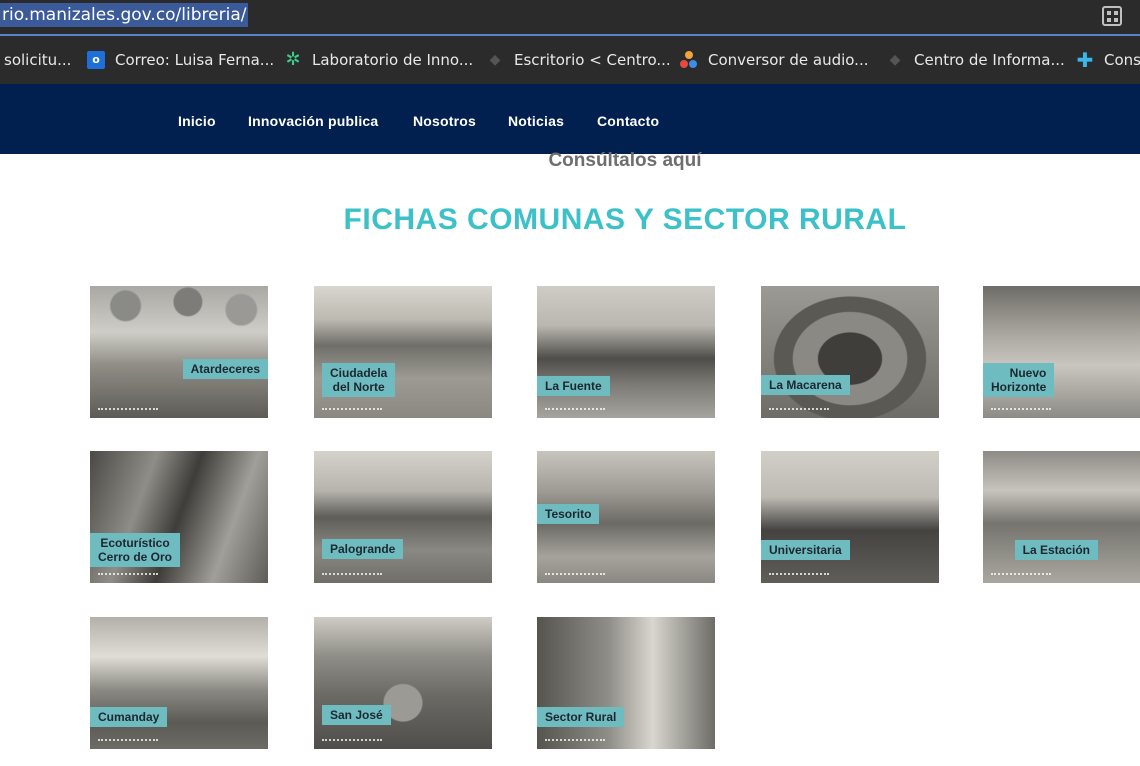  I want to click on outlook-icon: o, so click(96, 60).